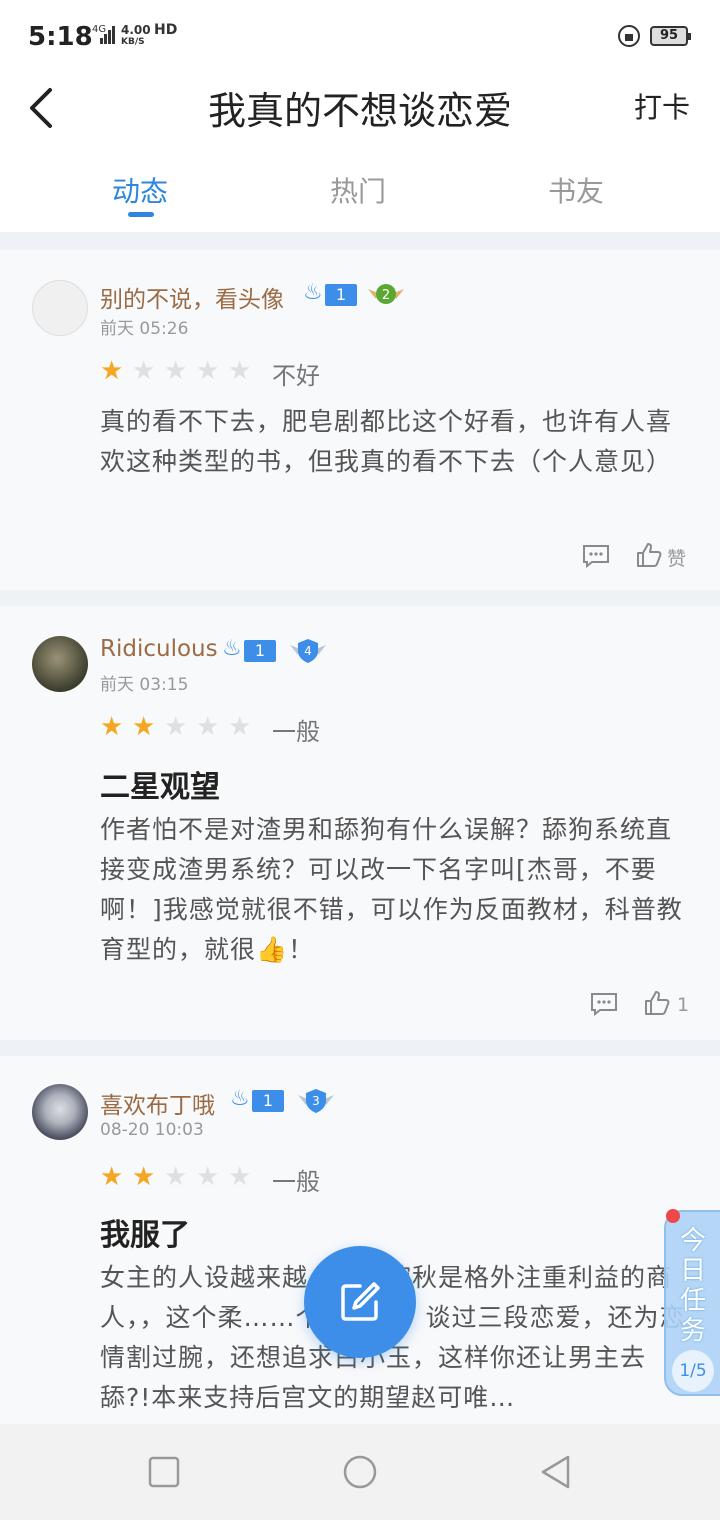  Describe the element at coordinates (358, 190) in the screenshot. I see `tab-popular: 热门` at that location.